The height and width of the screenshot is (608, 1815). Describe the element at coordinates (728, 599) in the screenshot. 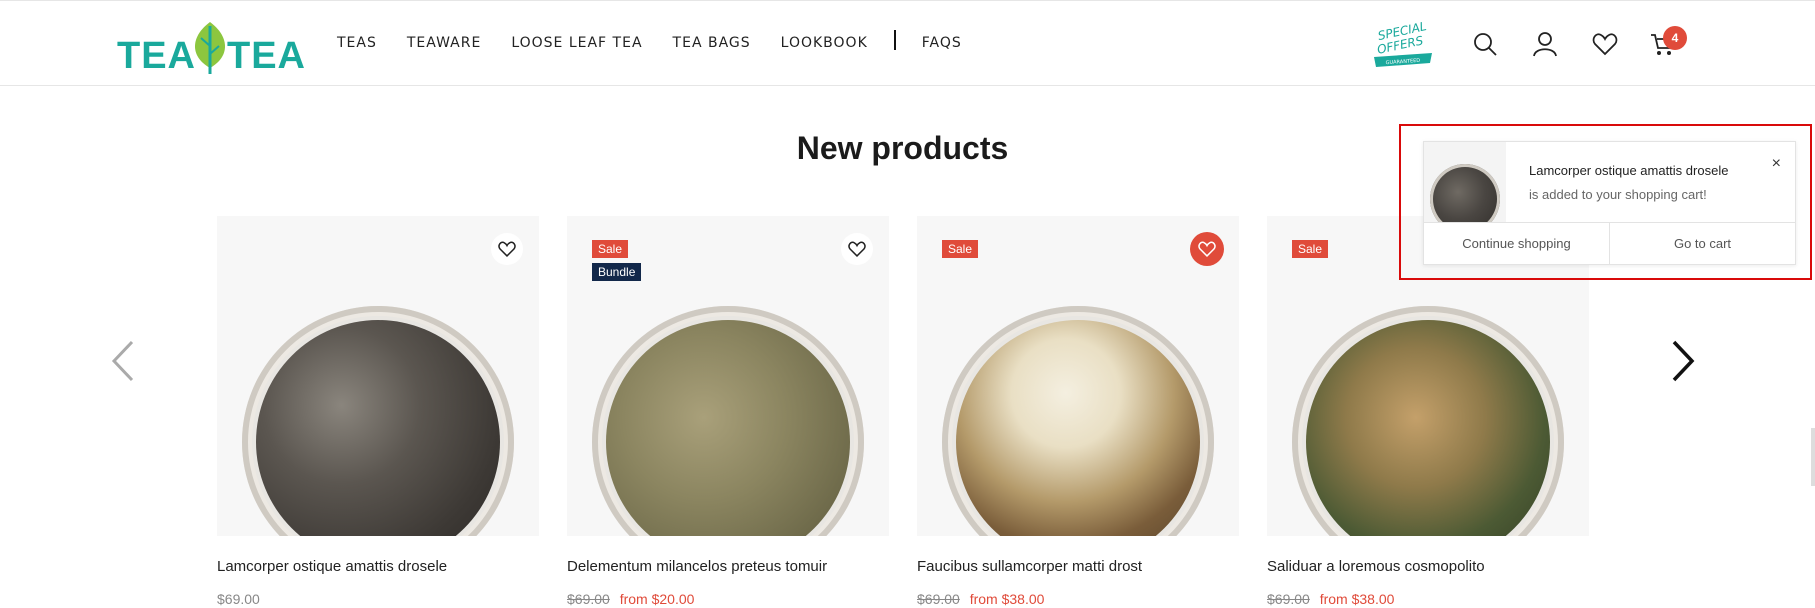

I see `product-price: $69.00 from $20.00` at that location.